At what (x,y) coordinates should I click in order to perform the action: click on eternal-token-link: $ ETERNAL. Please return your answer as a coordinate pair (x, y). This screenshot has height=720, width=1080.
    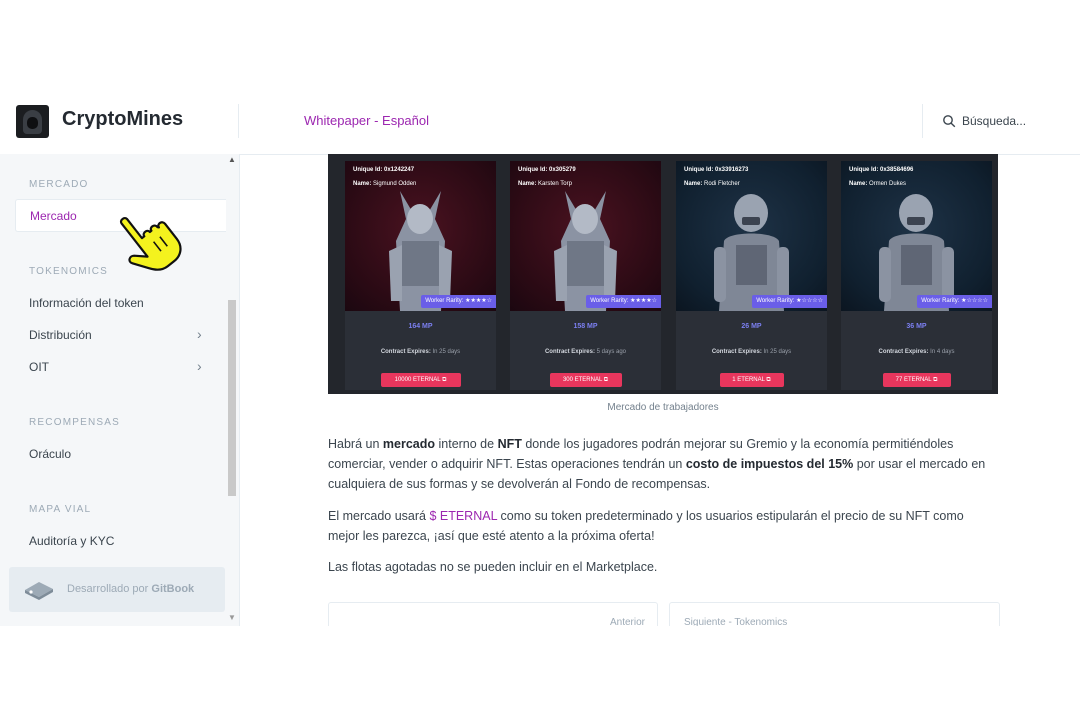
    Looking at the image, I should click on (463, 516).